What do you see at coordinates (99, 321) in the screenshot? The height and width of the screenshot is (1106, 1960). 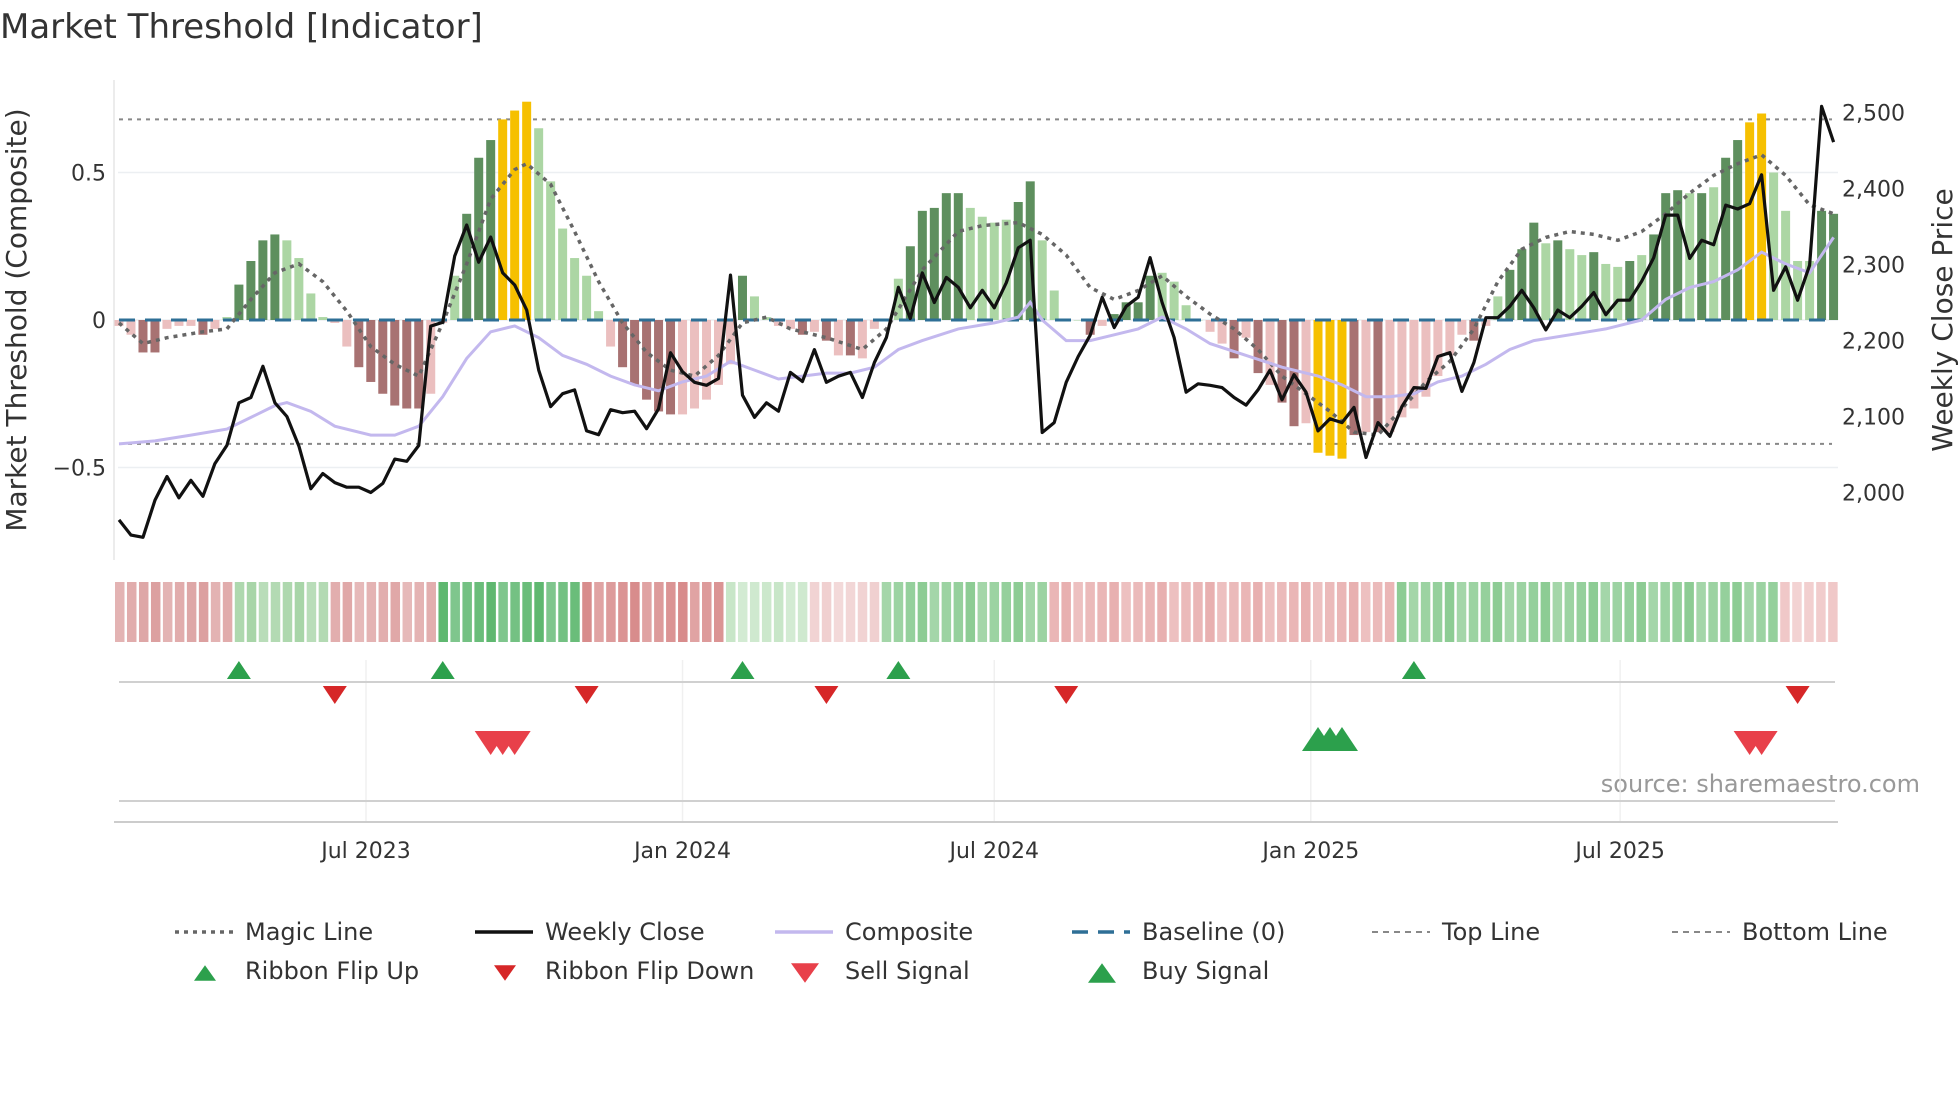 I see `y-tick-label: 0` at bounding box center [99, 321].